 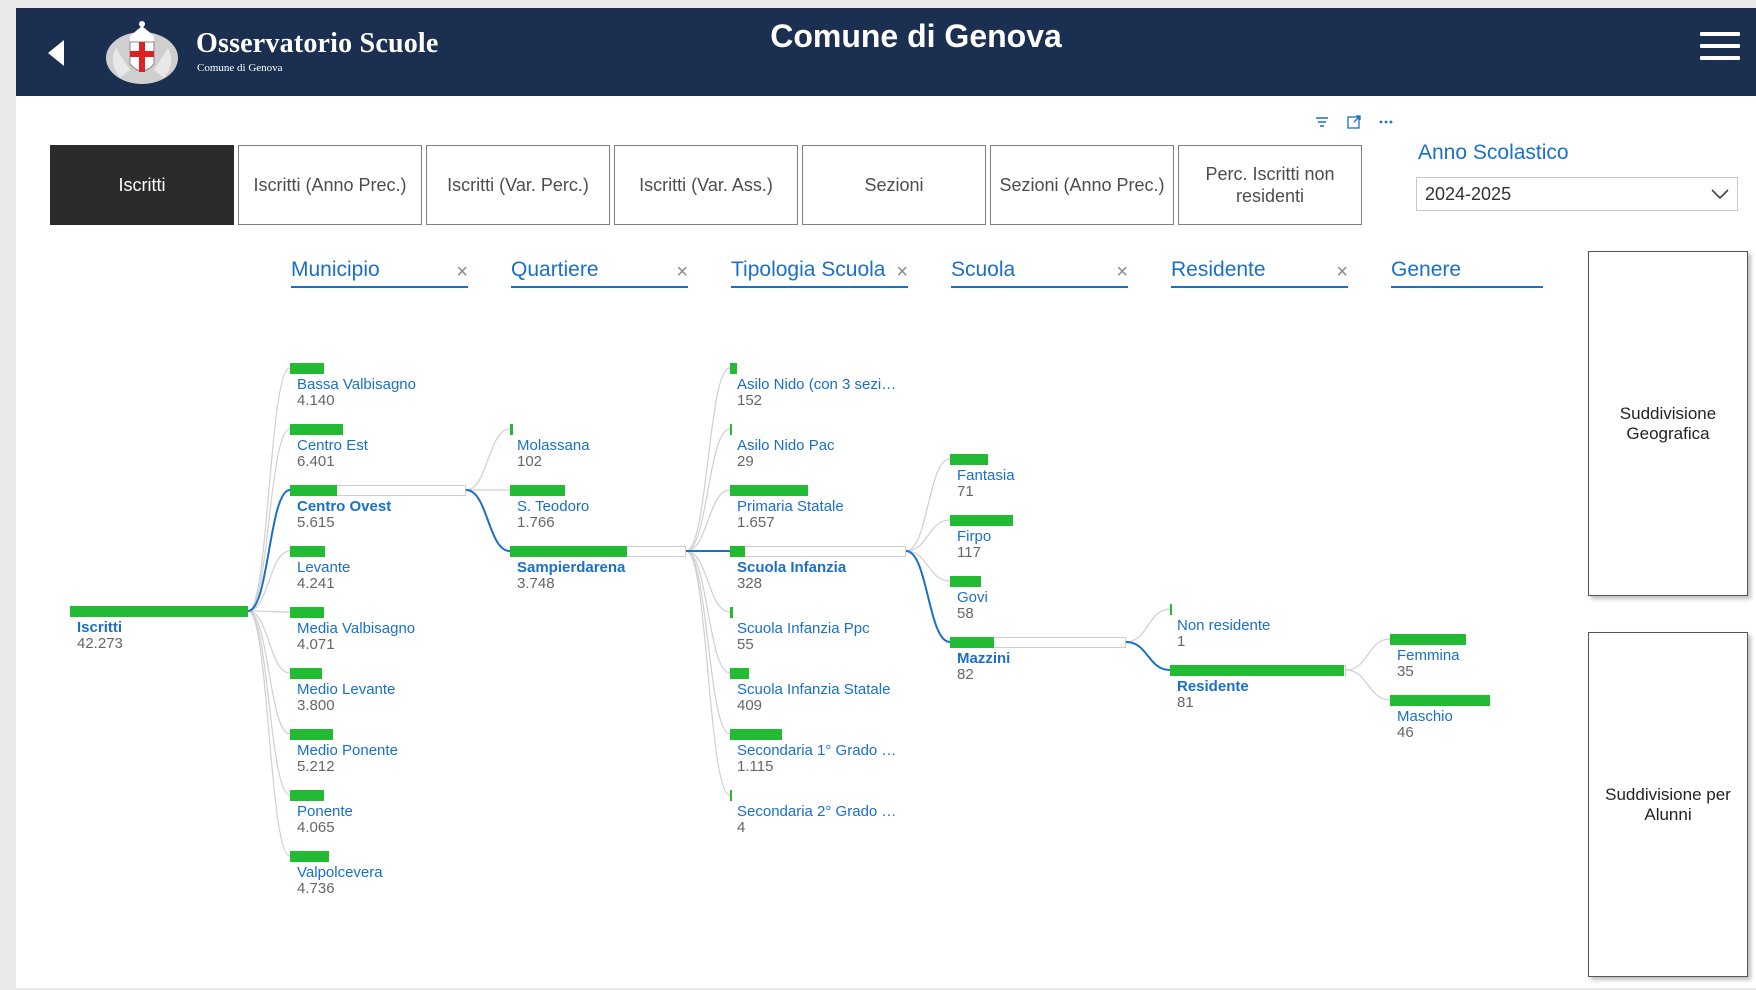 What do you see at coordinates (316, 827) in the screenshot?
I see `node-value: 4.065` at bounding box center [316, 827].